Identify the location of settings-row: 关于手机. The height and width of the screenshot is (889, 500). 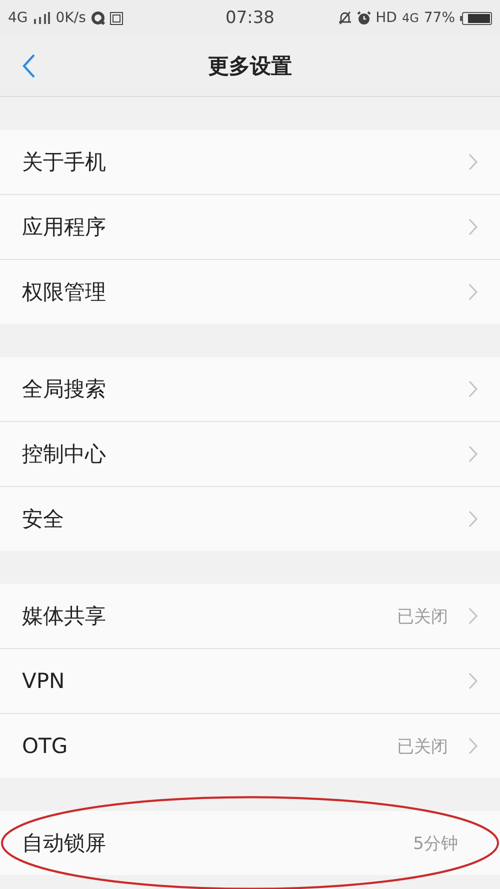
(250, 162).